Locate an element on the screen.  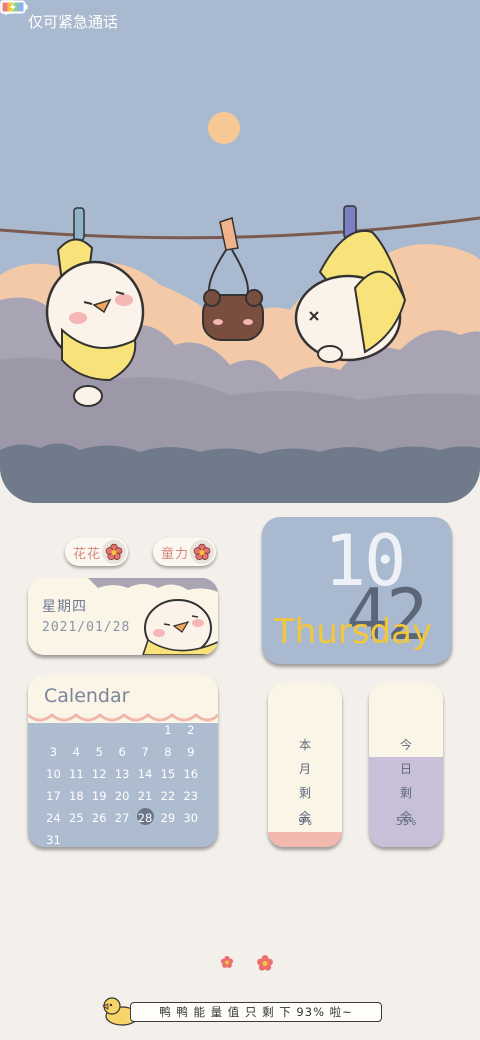
calendar-header: Calendar is located at coordinates (123, 699).